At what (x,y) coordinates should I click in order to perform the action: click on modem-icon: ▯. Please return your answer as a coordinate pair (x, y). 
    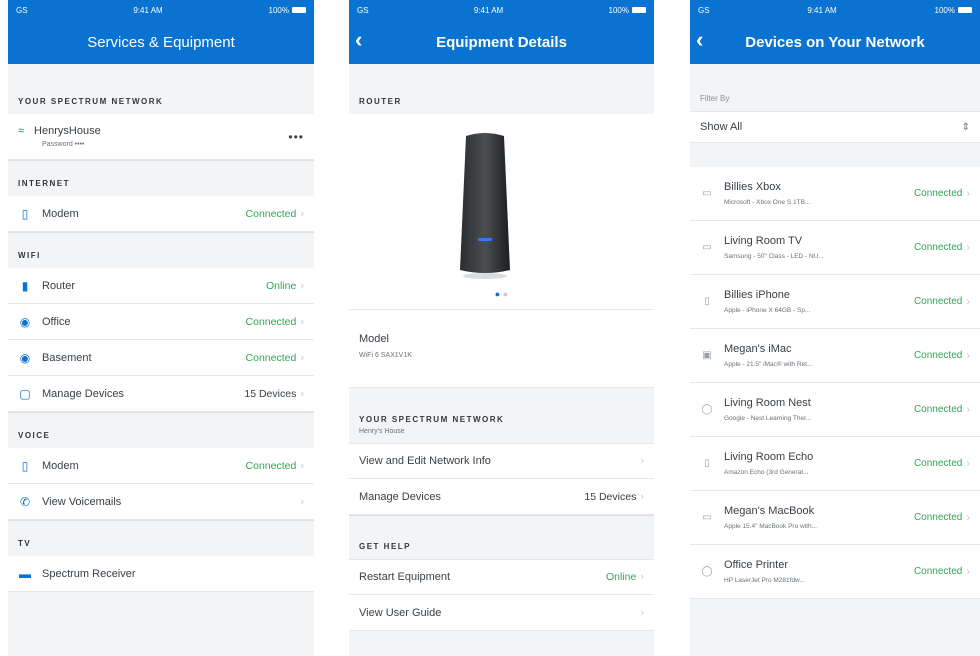
    Looking at the image, I should click on (25, 213).